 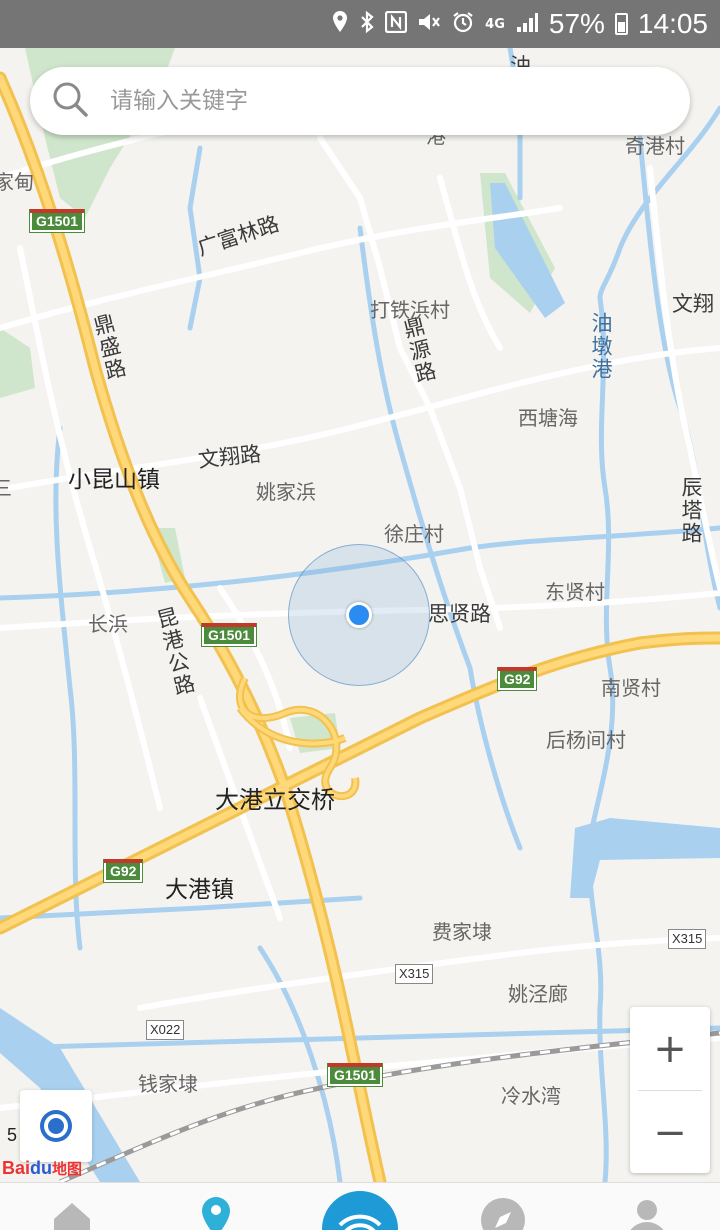 What do you see at coordinates (108, 624) in the screenshot?
I see `place-label: 长浜` at bounding box center [108, 624].